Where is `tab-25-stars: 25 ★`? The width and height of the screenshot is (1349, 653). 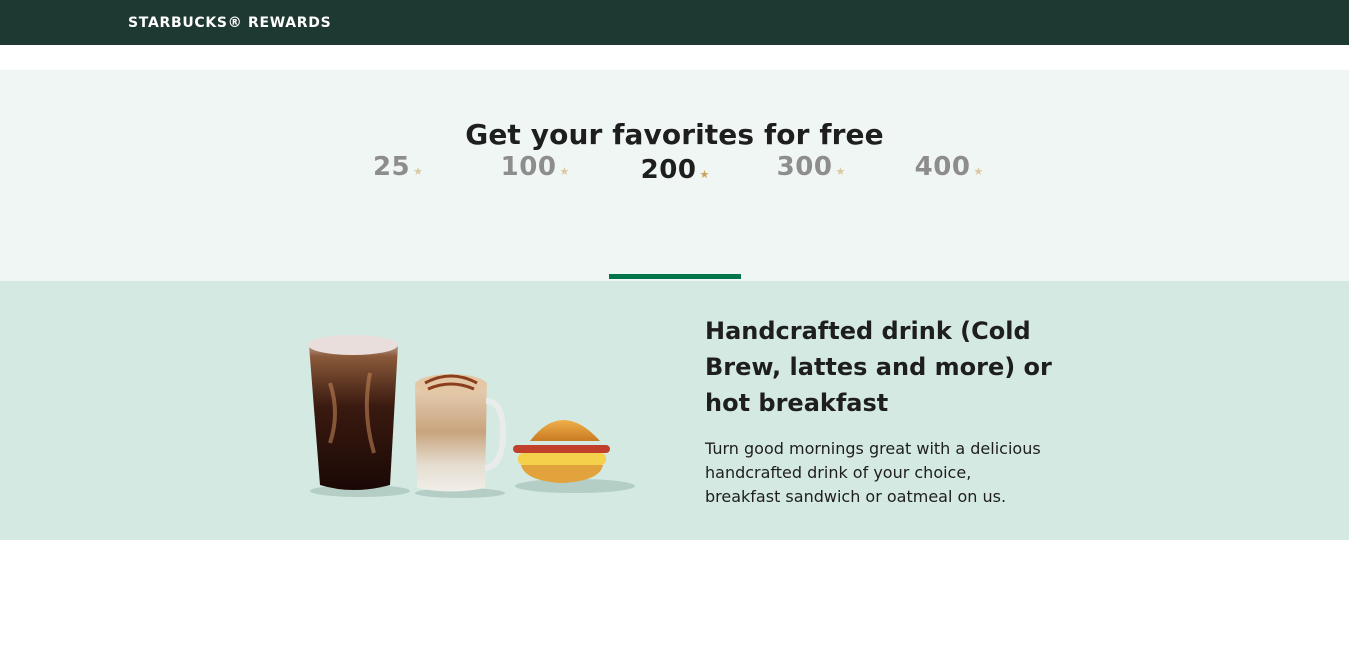 tab-25-stars: 25 ★ is located at coordinates (398, 182).